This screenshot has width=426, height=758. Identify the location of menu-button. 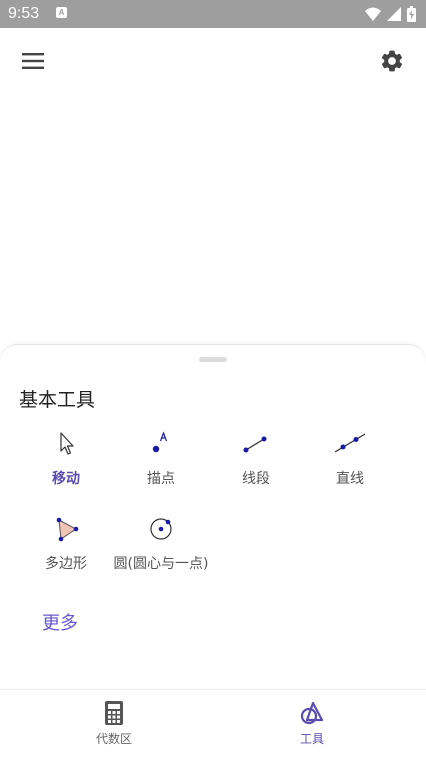
(33, 61).